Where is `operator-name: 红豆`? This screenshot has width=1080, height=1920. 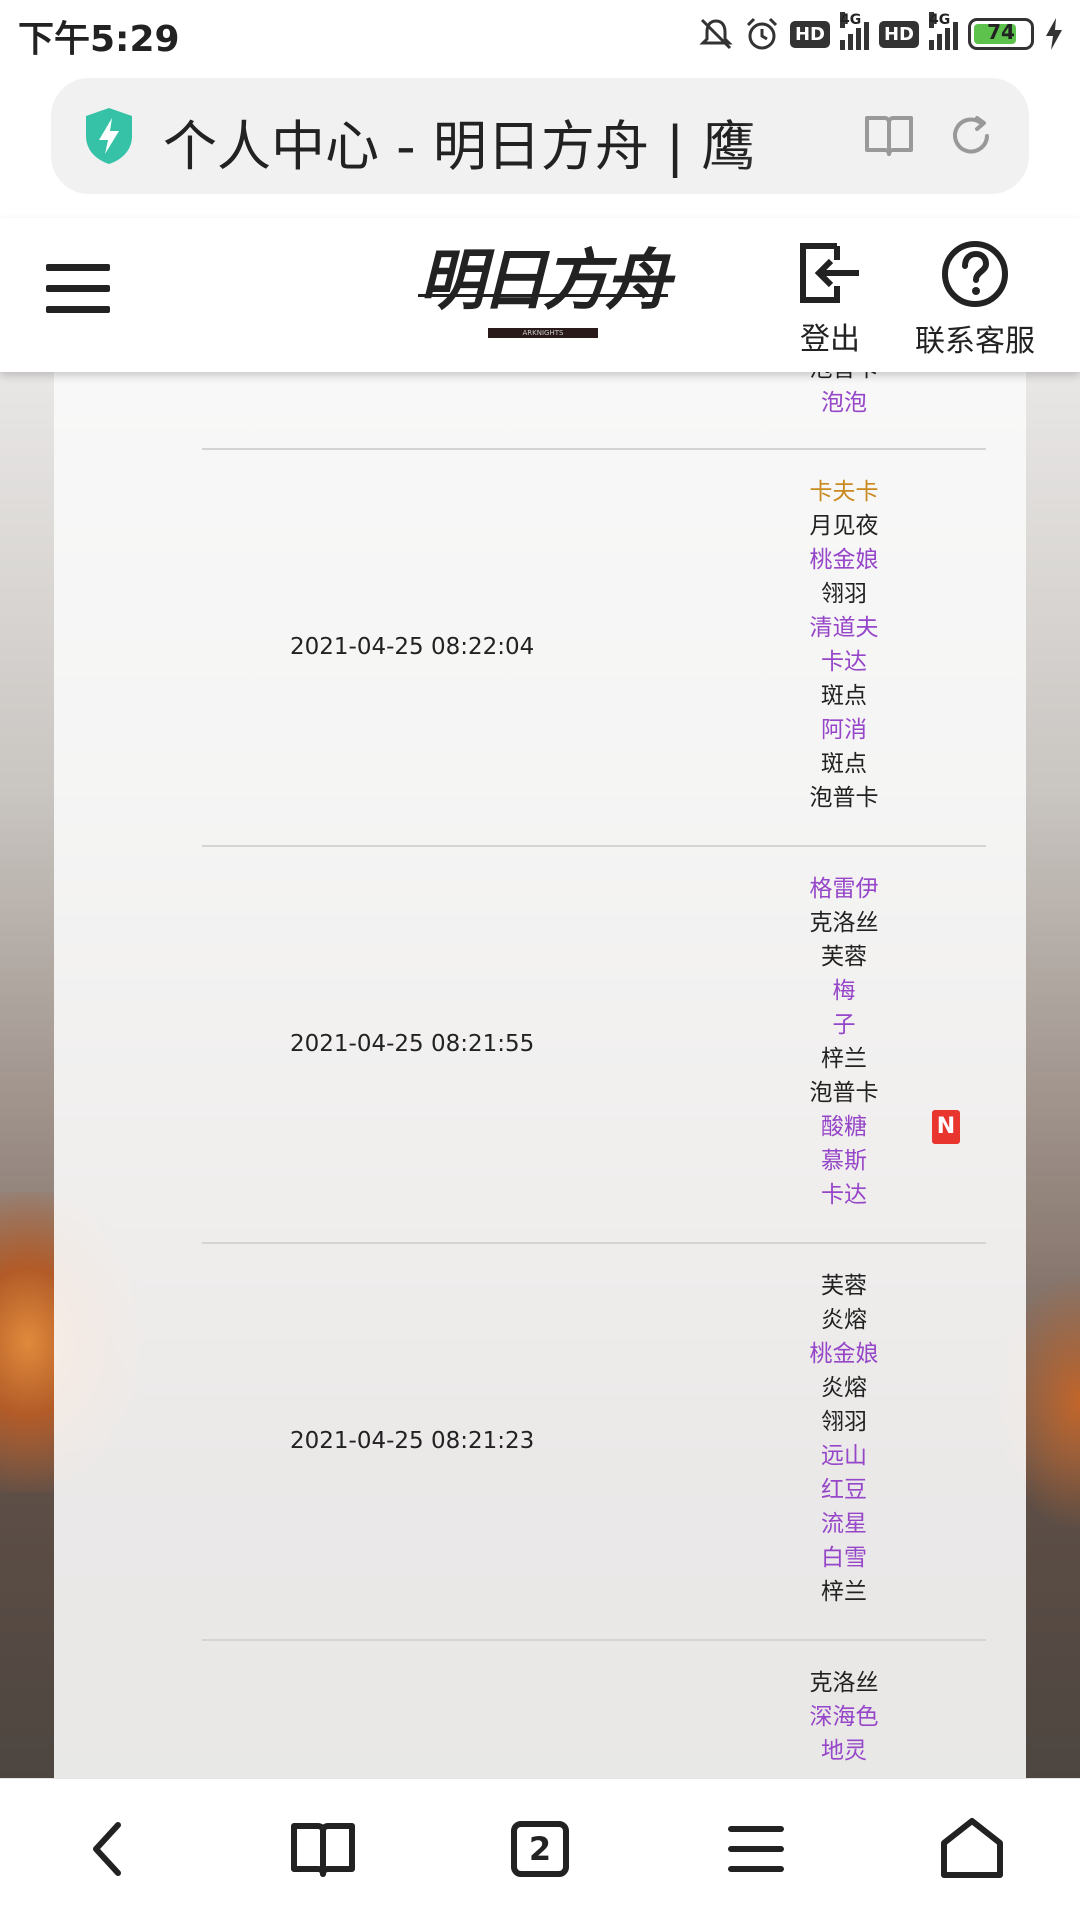
operator-name: 红豆 is located at coordinates (844, 1490).